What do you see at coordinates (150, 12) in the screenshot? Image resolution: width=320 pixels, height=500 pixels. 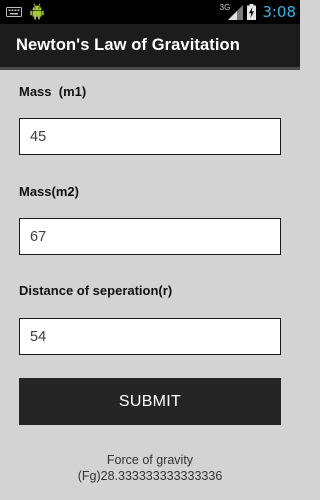 I see `status-bar: 3G 3:08` at bounding box center [150, 12].